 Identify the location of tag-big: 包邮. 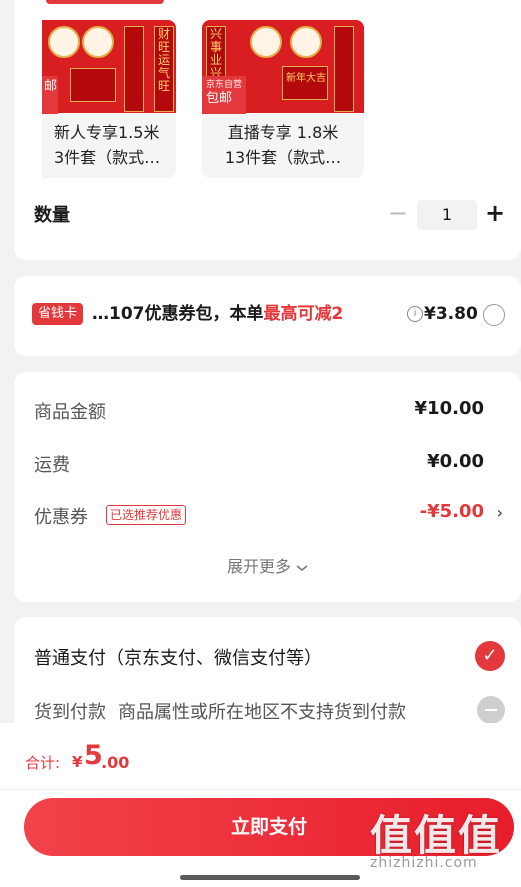
(219, 98).